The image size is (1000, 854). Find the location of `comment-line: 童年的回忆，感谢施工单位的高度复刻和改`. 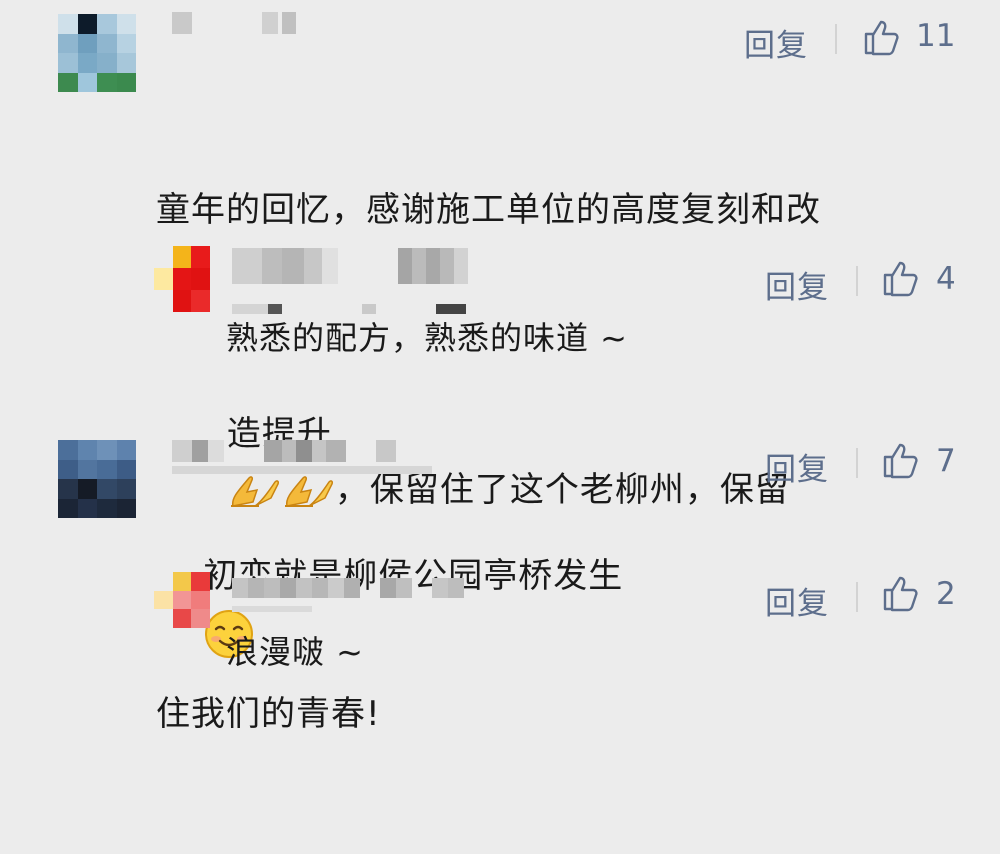

comment-line: 童年的回忆，感谢施工单位的高度复刻和改 is located at coordinates (488, 210).